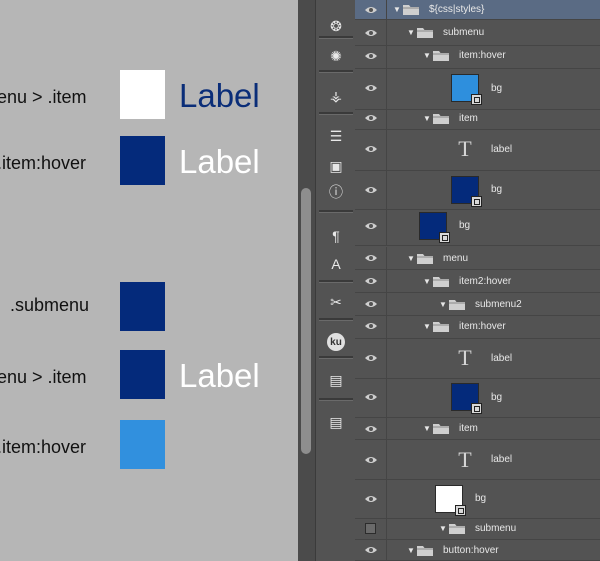  Describe the element at coordinates (477, 258) in the screenshot. I see `layer-group-row: ▼ menu` at that location.